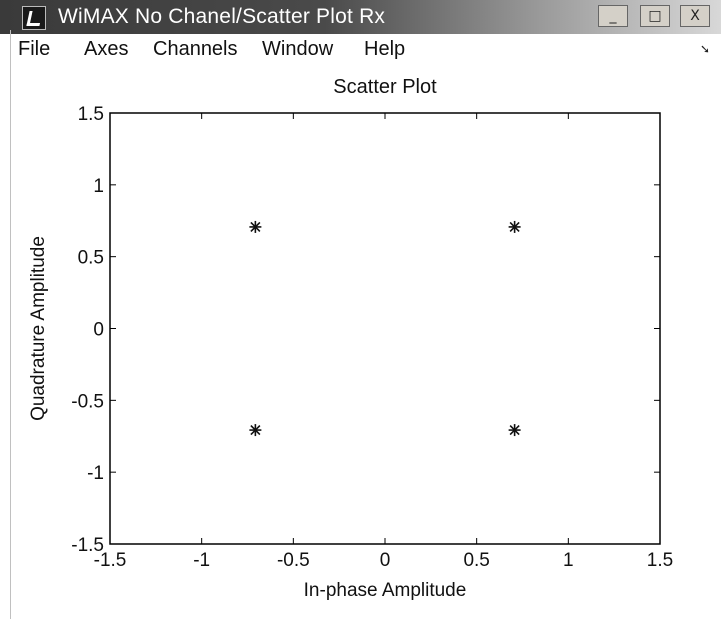  I want to click on x-tick-label: -0.5, so click(293, 560).